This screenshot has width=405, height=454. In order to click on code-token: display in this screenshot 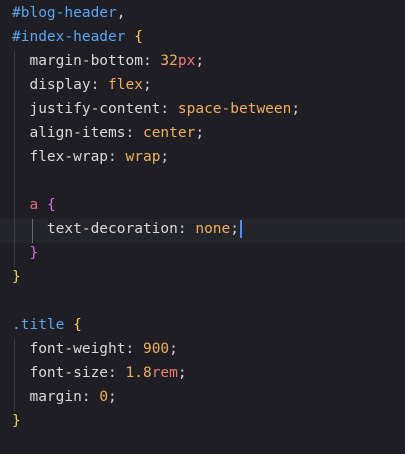, I will do `click(51, 85)`.